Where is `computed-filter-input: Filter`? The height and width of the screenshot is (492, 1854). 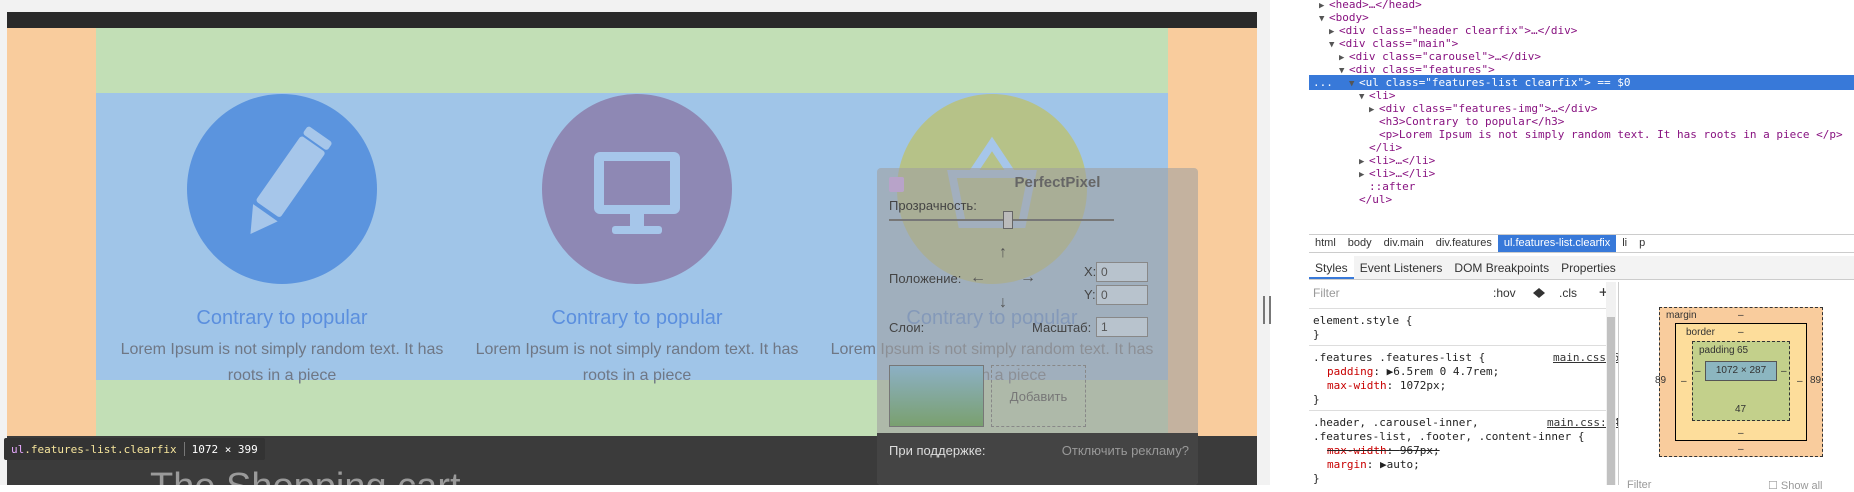
computed-filter-input: Filter is located at coordinates (1639, 485).